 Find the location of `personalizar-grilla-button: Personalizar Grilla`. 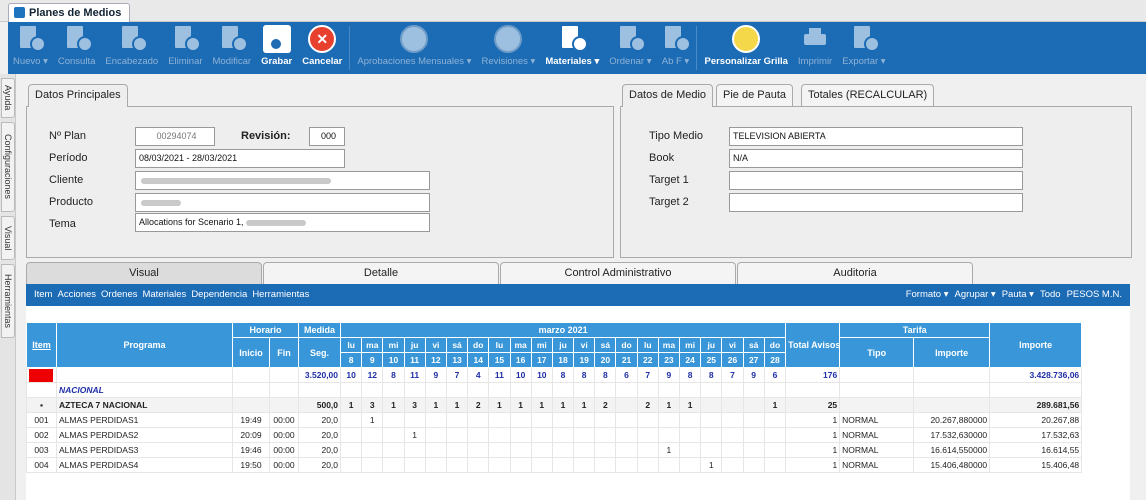

personalizar-grilla-button: Personalizar Grilla is located at coordinates (745, 48).